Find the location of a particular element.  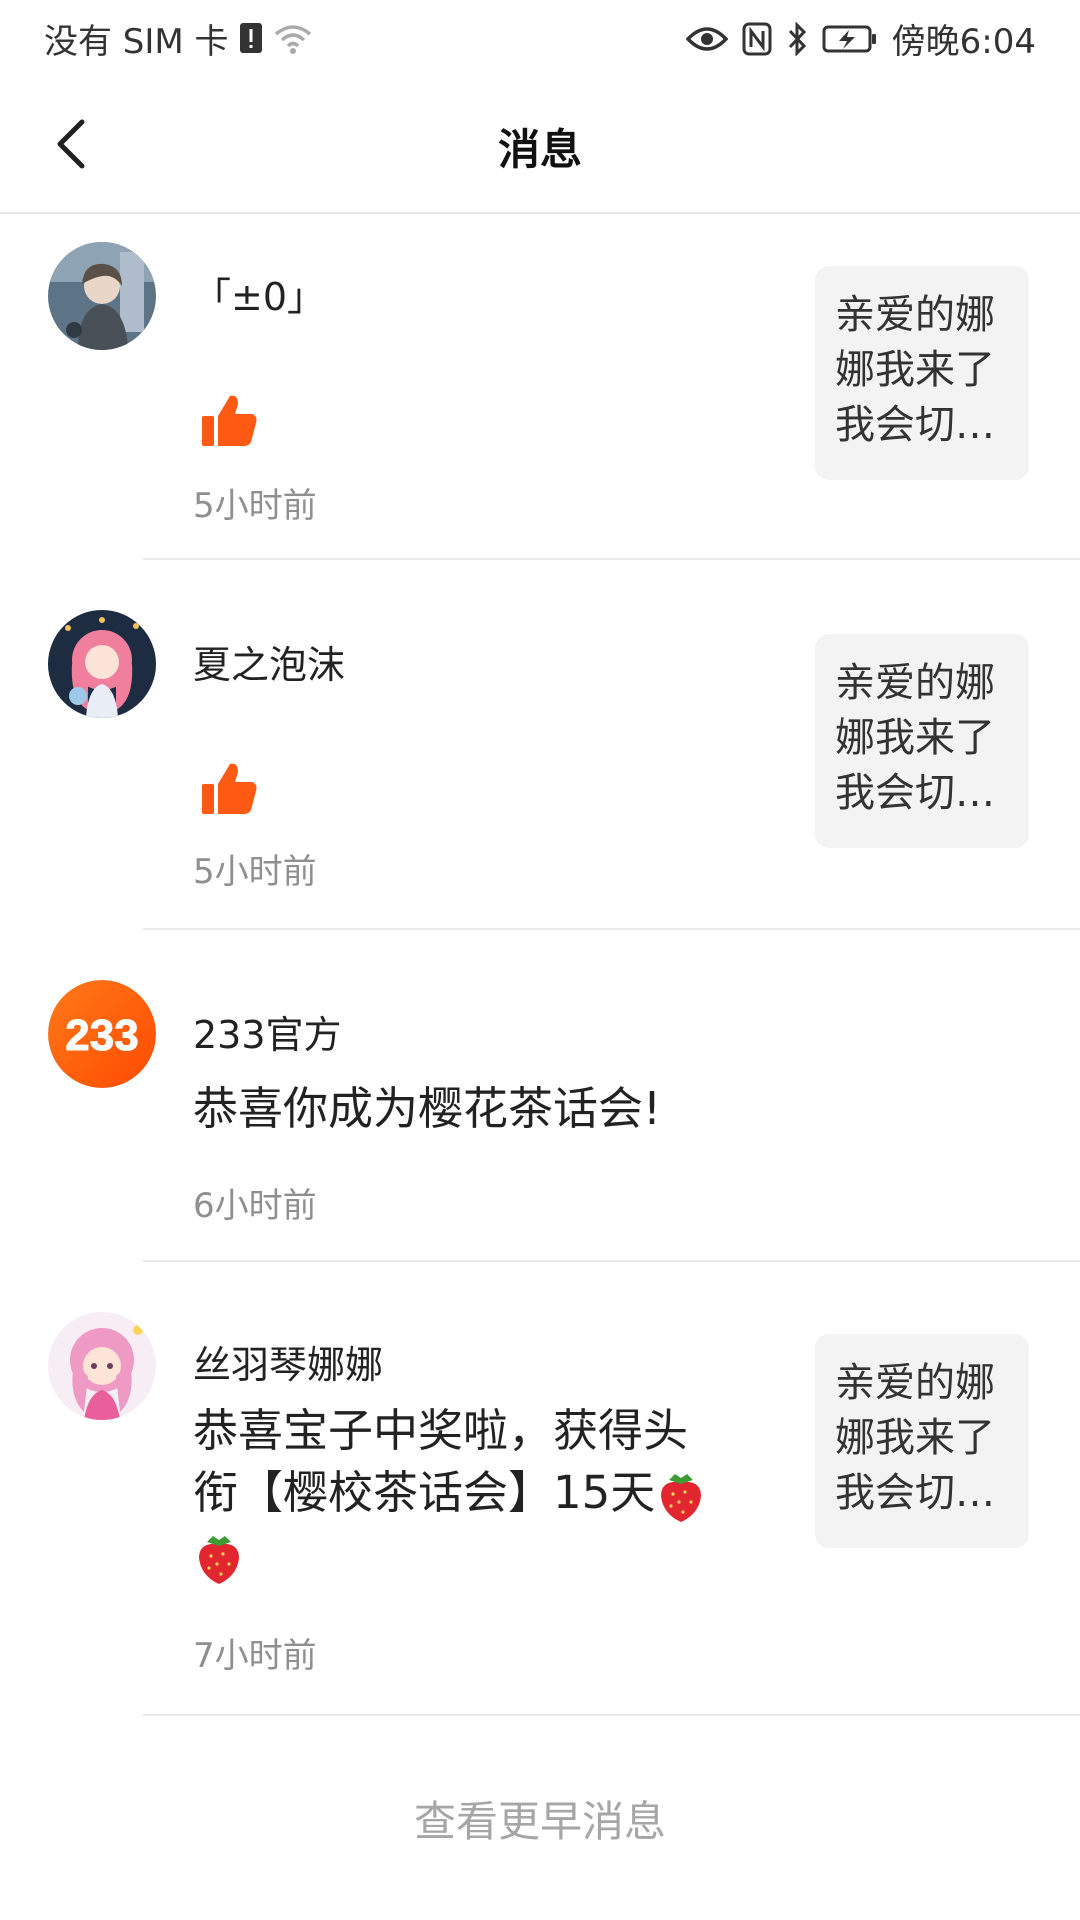

sender-name: 「±0」 is located at coordinates (259, 297).